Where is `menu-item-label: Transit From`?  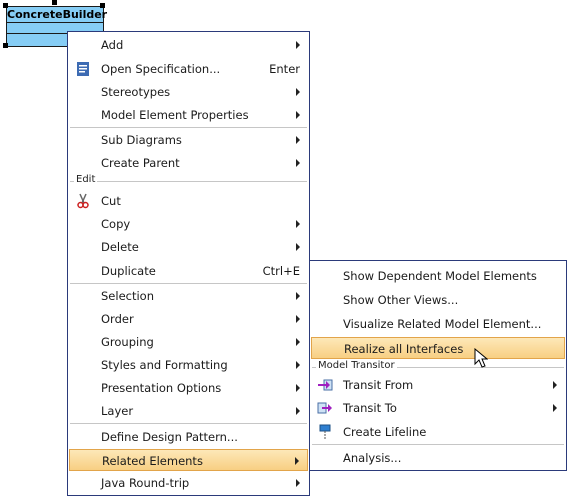
menu-item-label: Transit From is located at coordinates (378, 385).